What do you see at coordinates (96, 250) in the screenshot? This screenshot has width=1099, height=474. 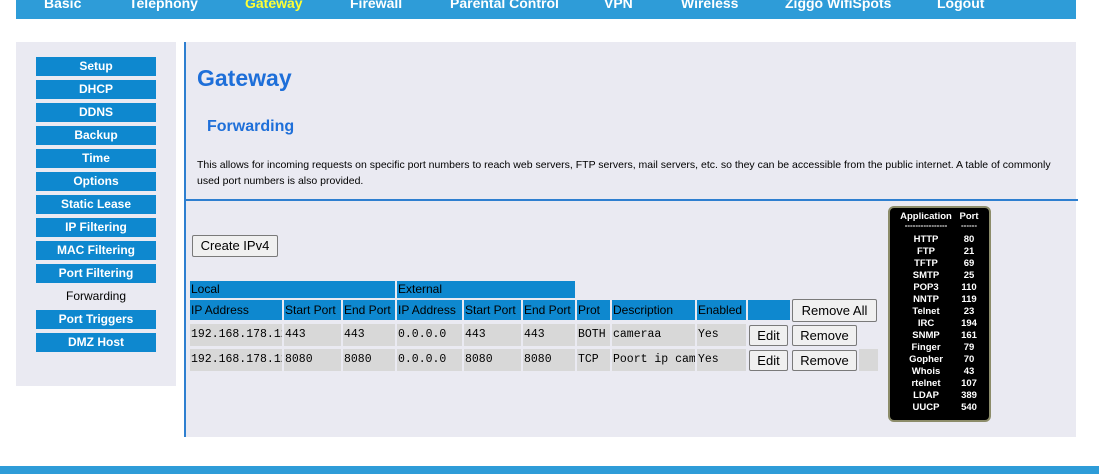 I see `sidebar-item-mac-filtering: MAC Filtering` at bounding box center [96, 250].